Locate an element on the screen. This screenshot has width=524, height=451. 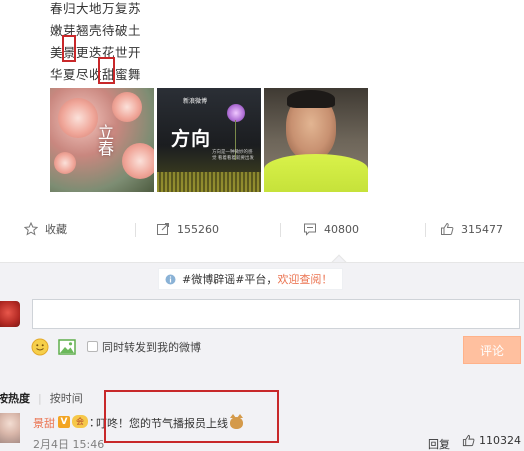
poem-line: 春归大地万复苏 is located at coordinates (96, 8).